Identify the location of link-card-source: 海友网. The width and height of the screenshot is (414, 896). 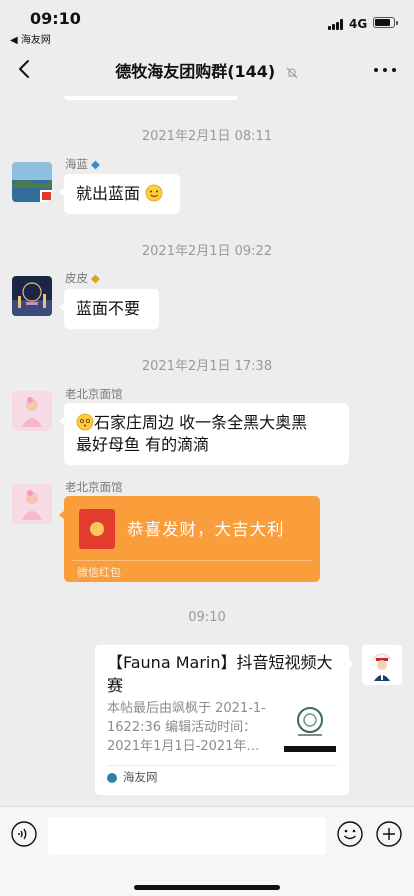
(140, 777).